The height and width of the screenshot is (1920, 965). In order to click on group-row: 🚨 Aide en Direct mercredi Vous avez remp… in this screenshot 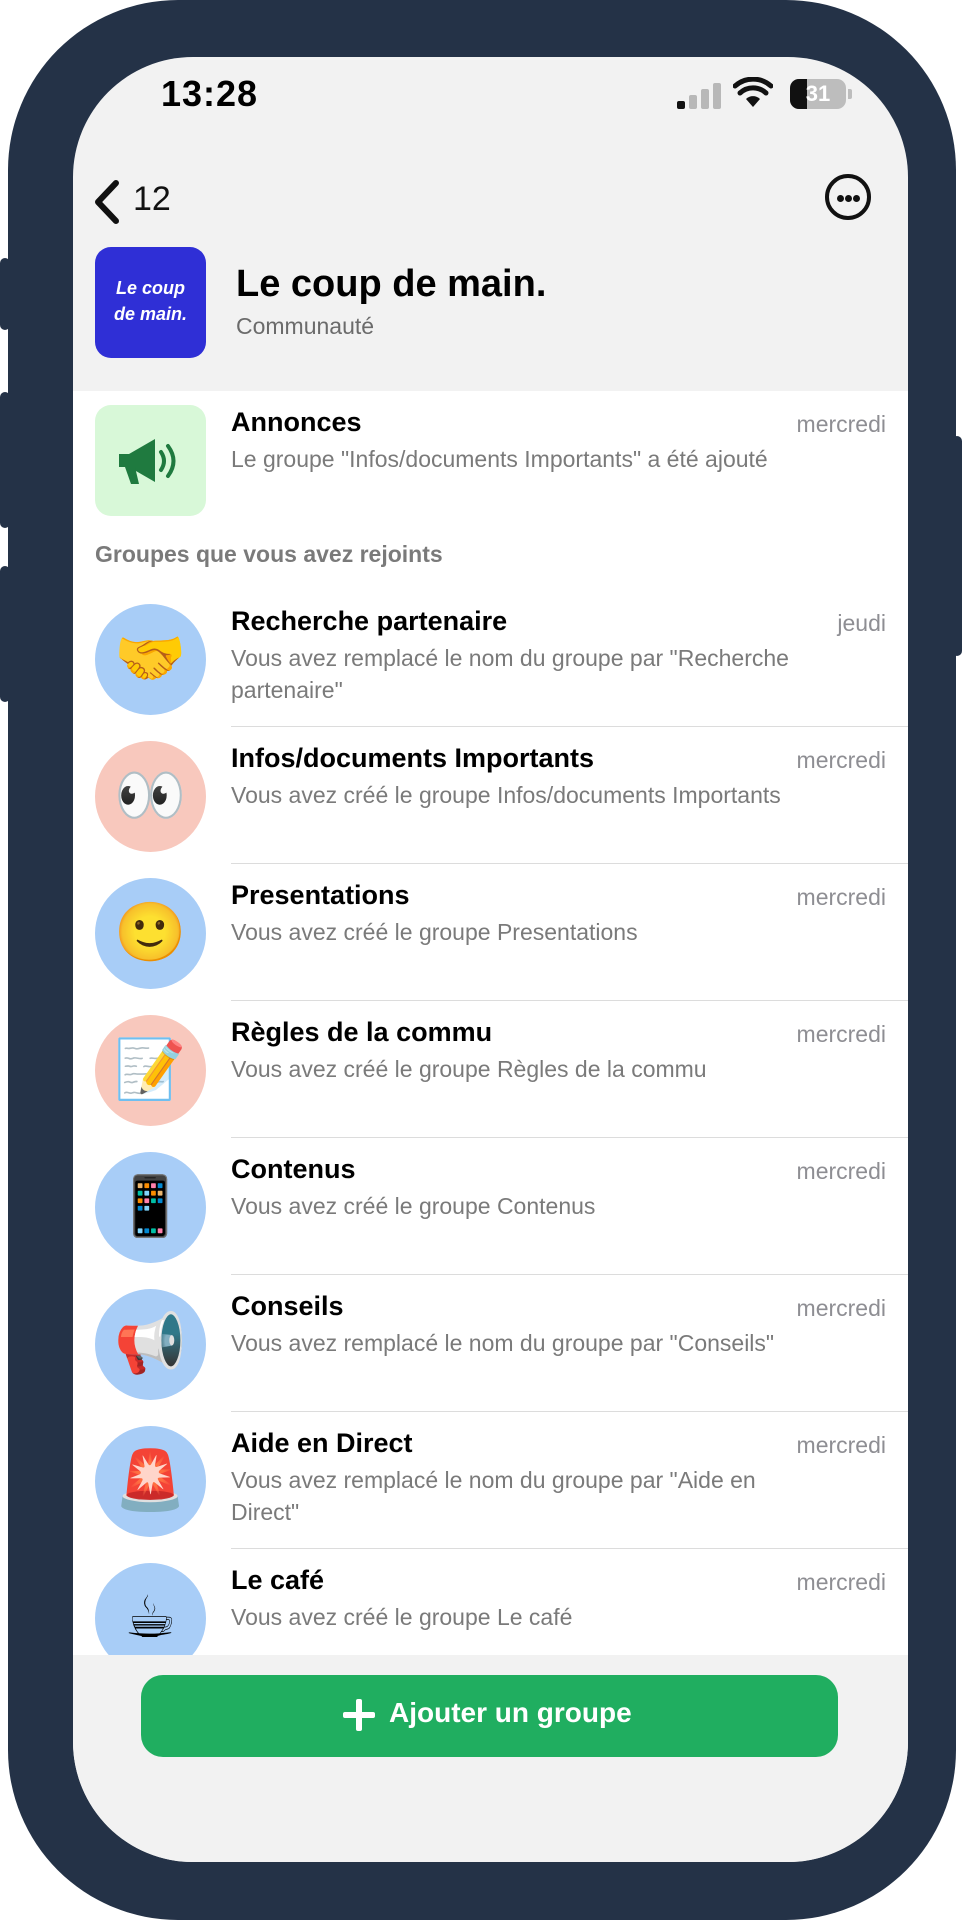, I will do `click(490, 1480)`.